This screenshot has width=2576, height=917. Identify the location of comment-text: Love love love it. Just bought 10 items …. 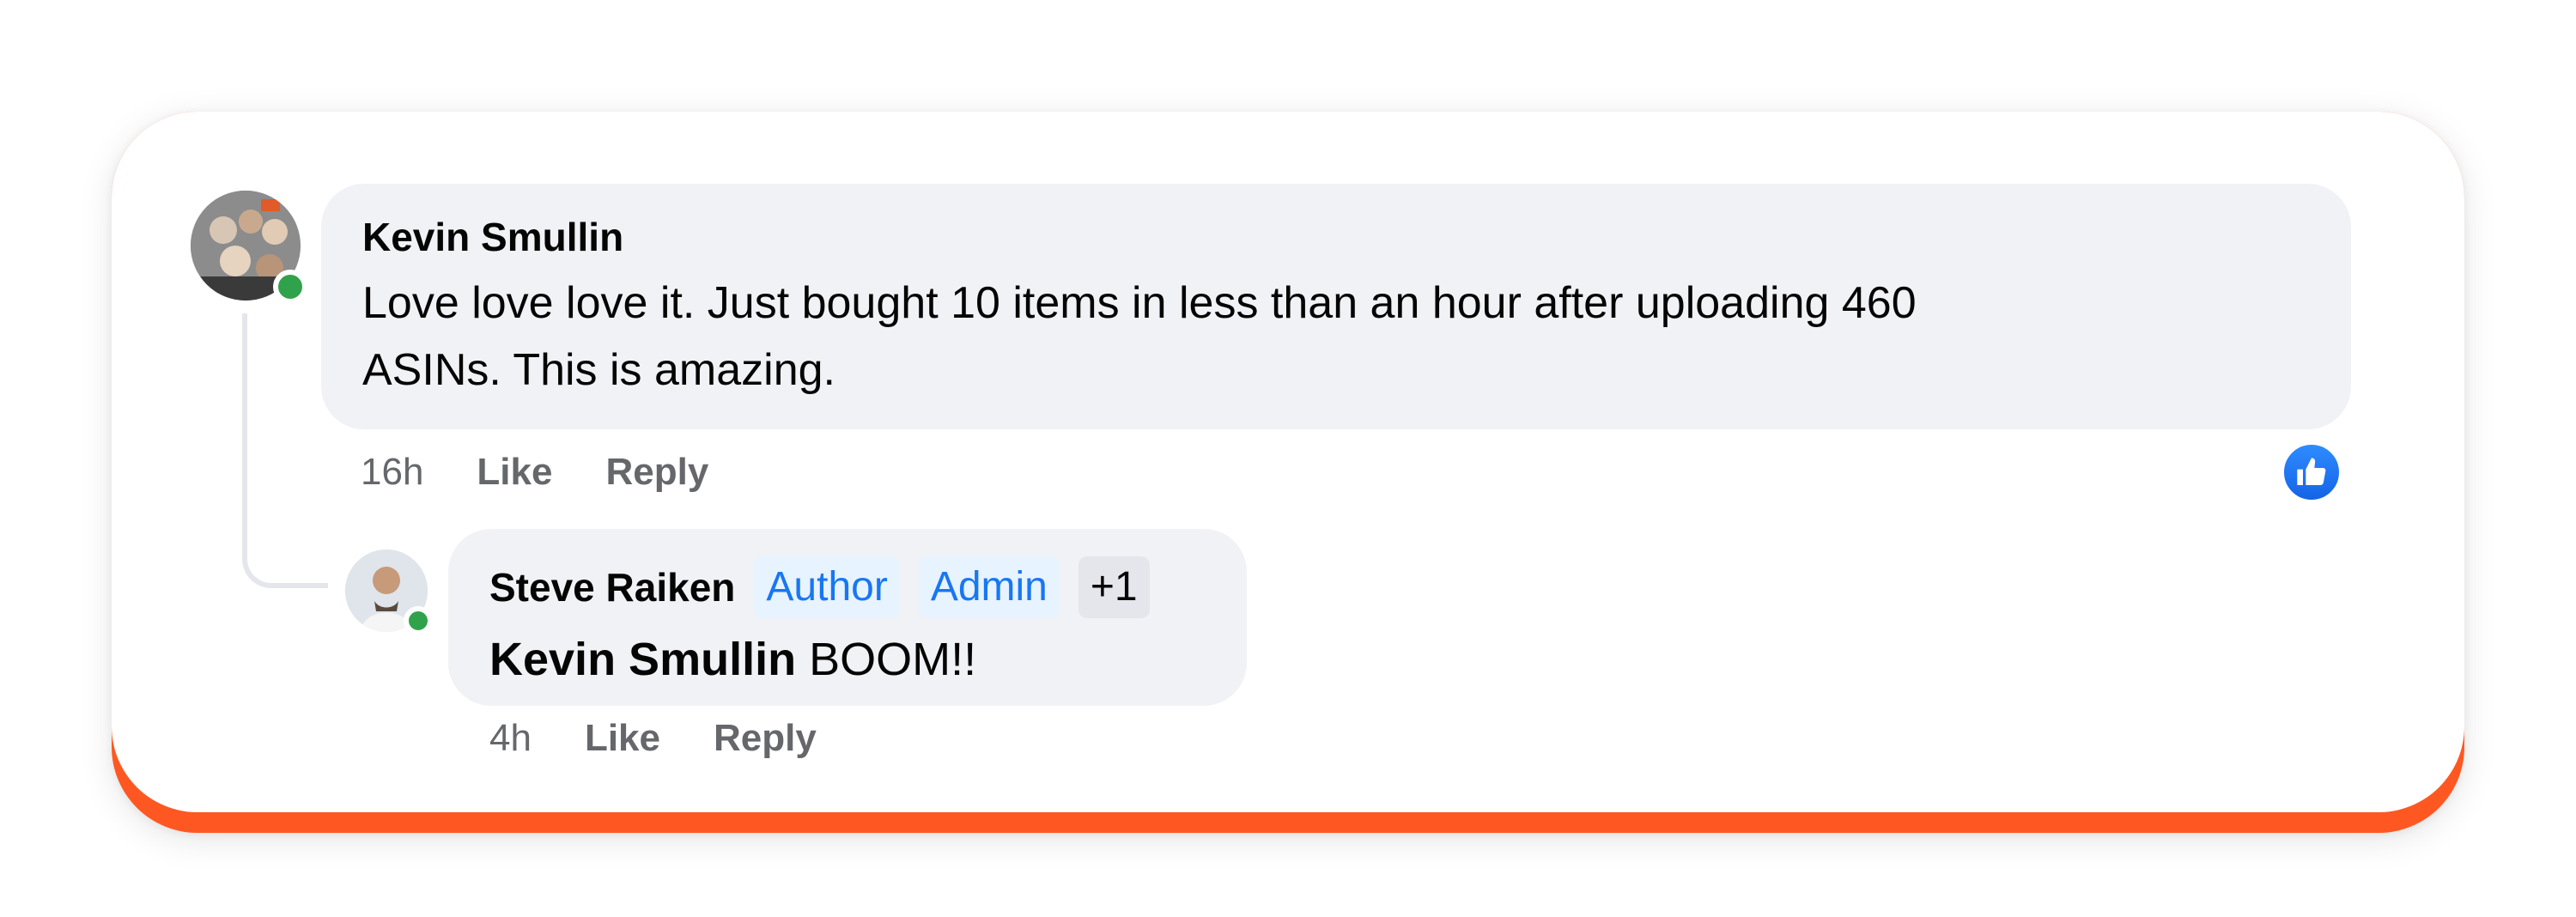
(1140, 337).